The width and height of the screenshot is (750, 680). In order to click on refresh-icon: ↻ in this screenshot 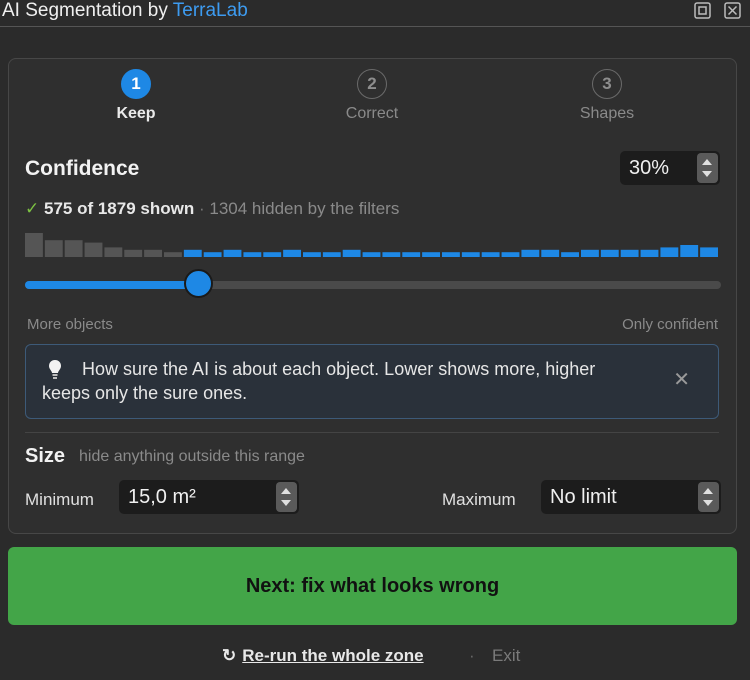, I will do `click(229, 655)`.